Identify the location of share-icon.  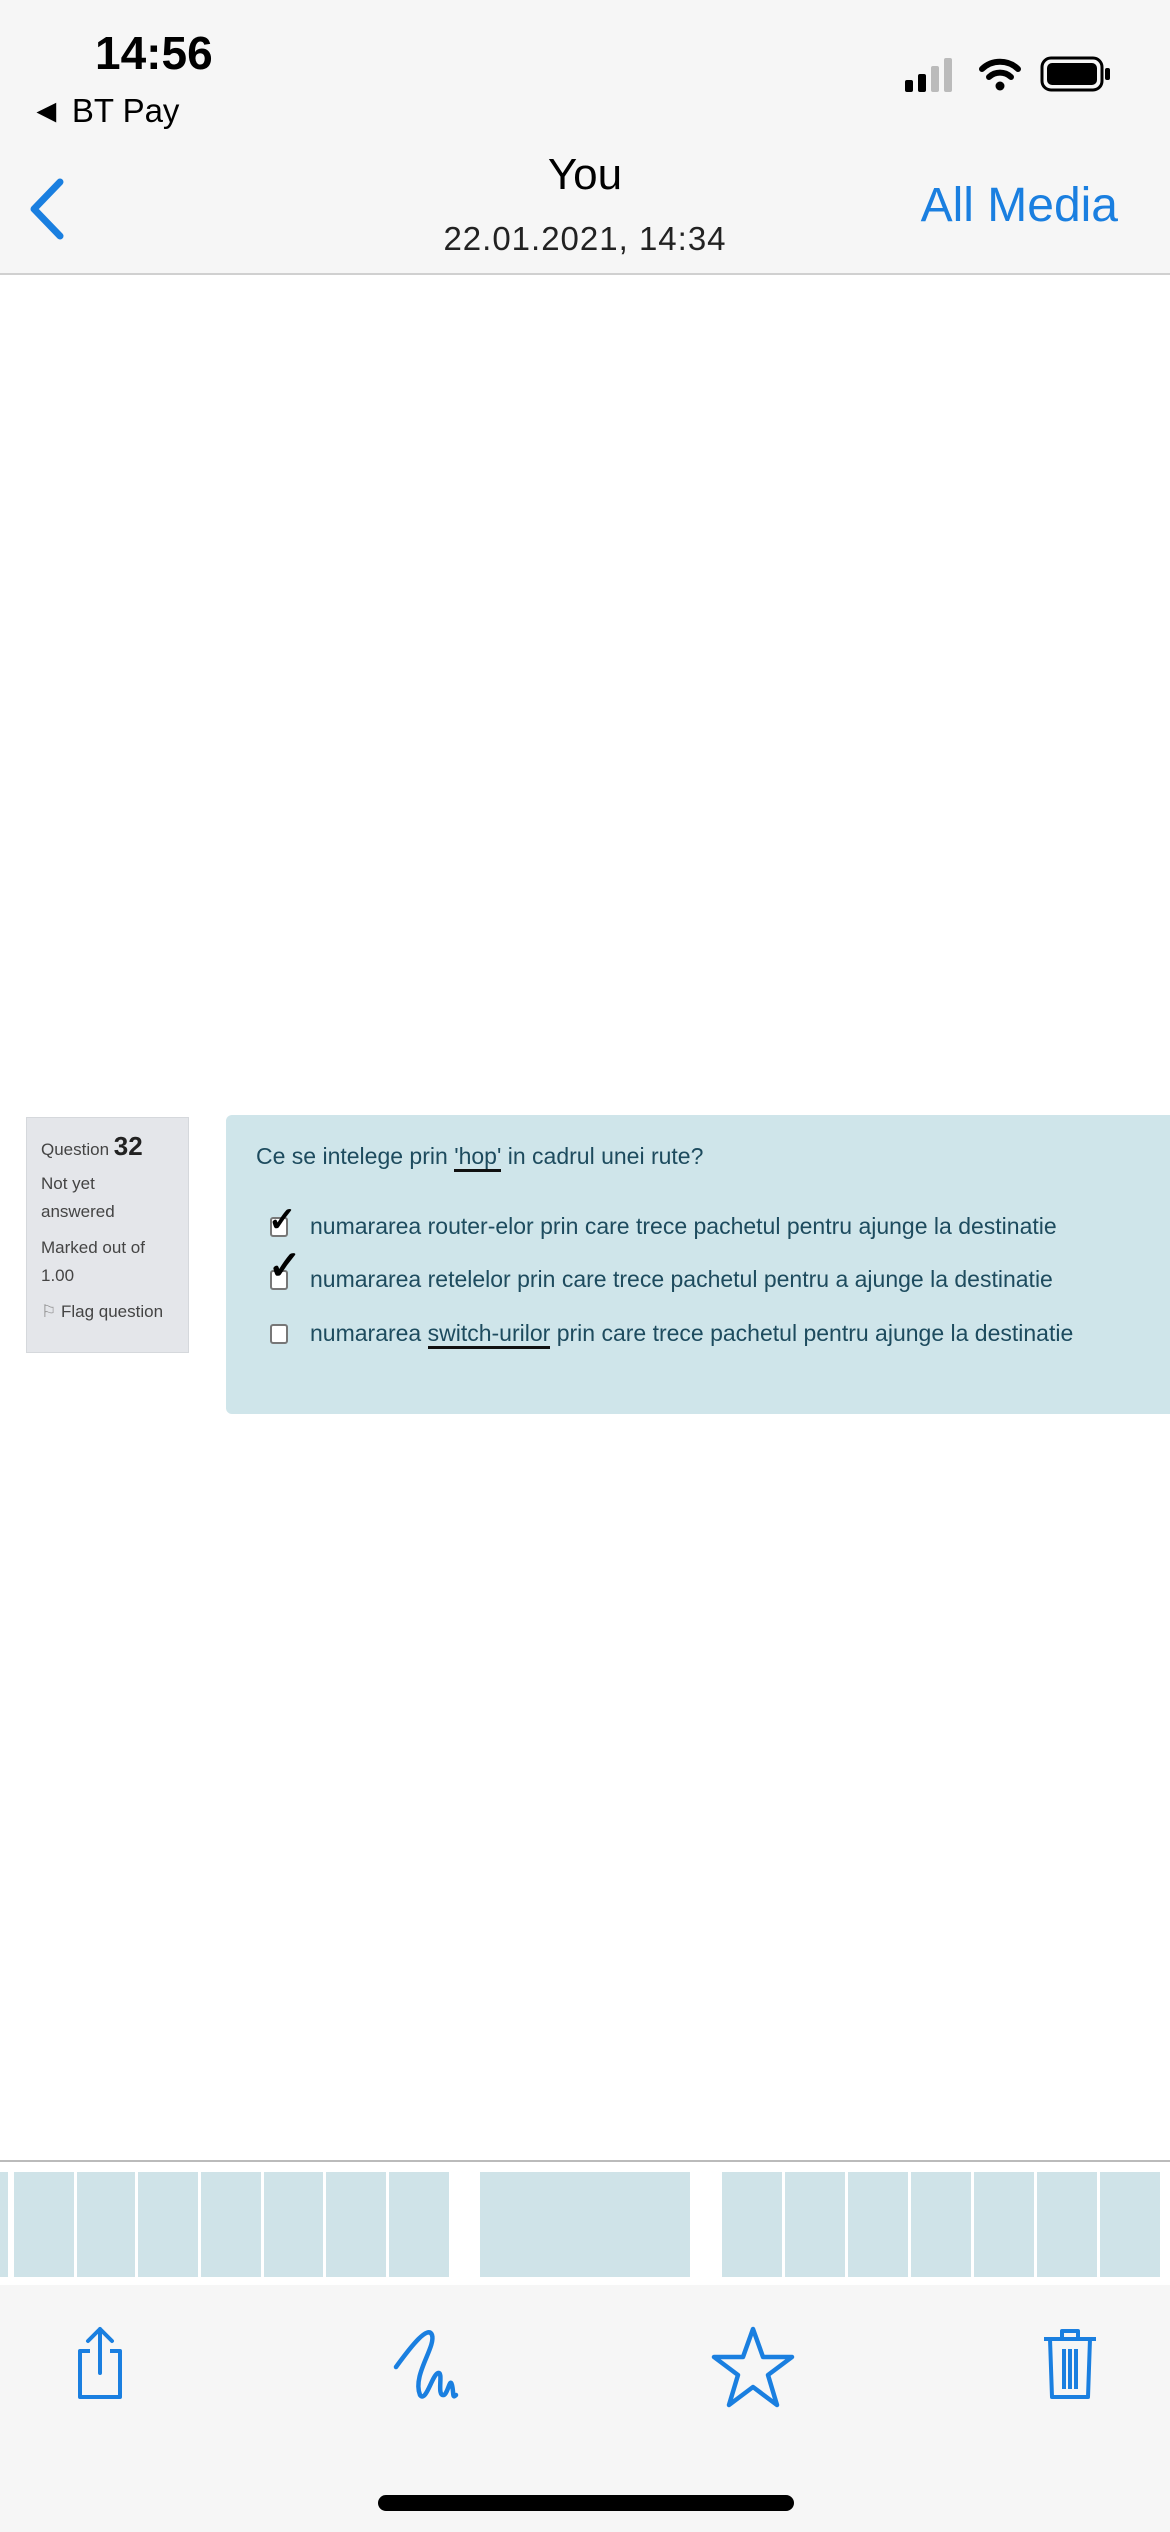
(100, 2363).